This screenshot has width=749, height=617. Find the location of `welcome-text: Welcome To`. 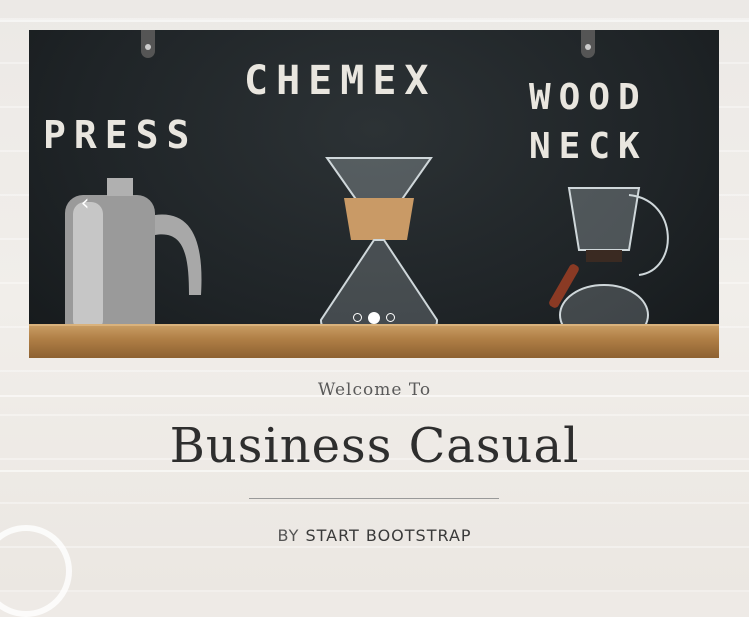

welcome-text: Welcome To is located at coordinates (374, 390).